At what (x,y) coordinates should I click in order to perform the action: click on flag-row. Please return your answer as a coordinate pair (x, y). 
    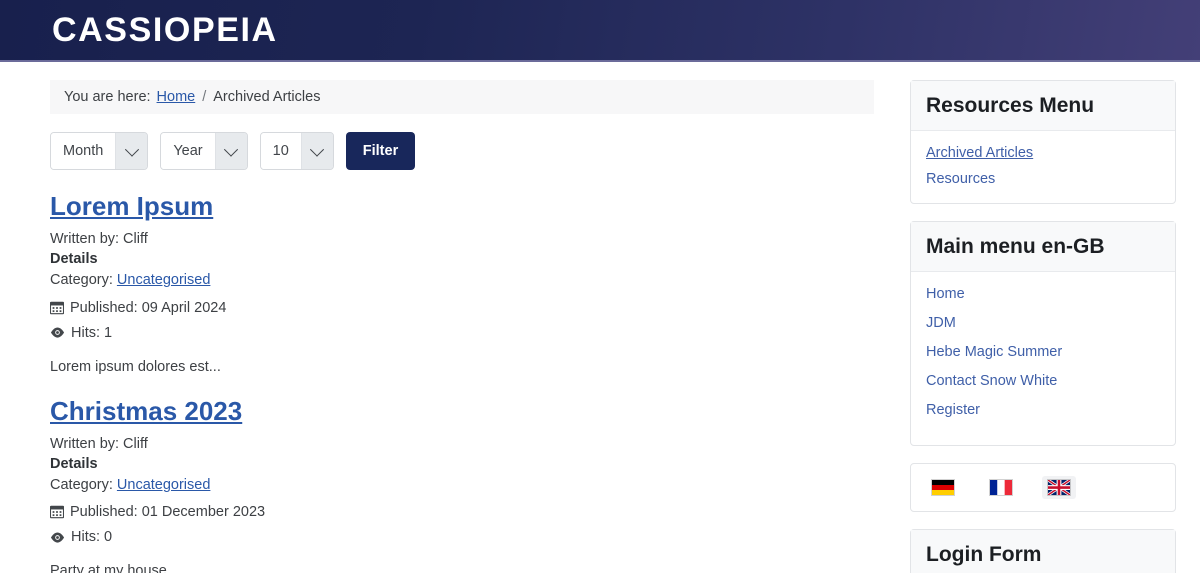
    Looking at the image, I should click on (1043, 488).